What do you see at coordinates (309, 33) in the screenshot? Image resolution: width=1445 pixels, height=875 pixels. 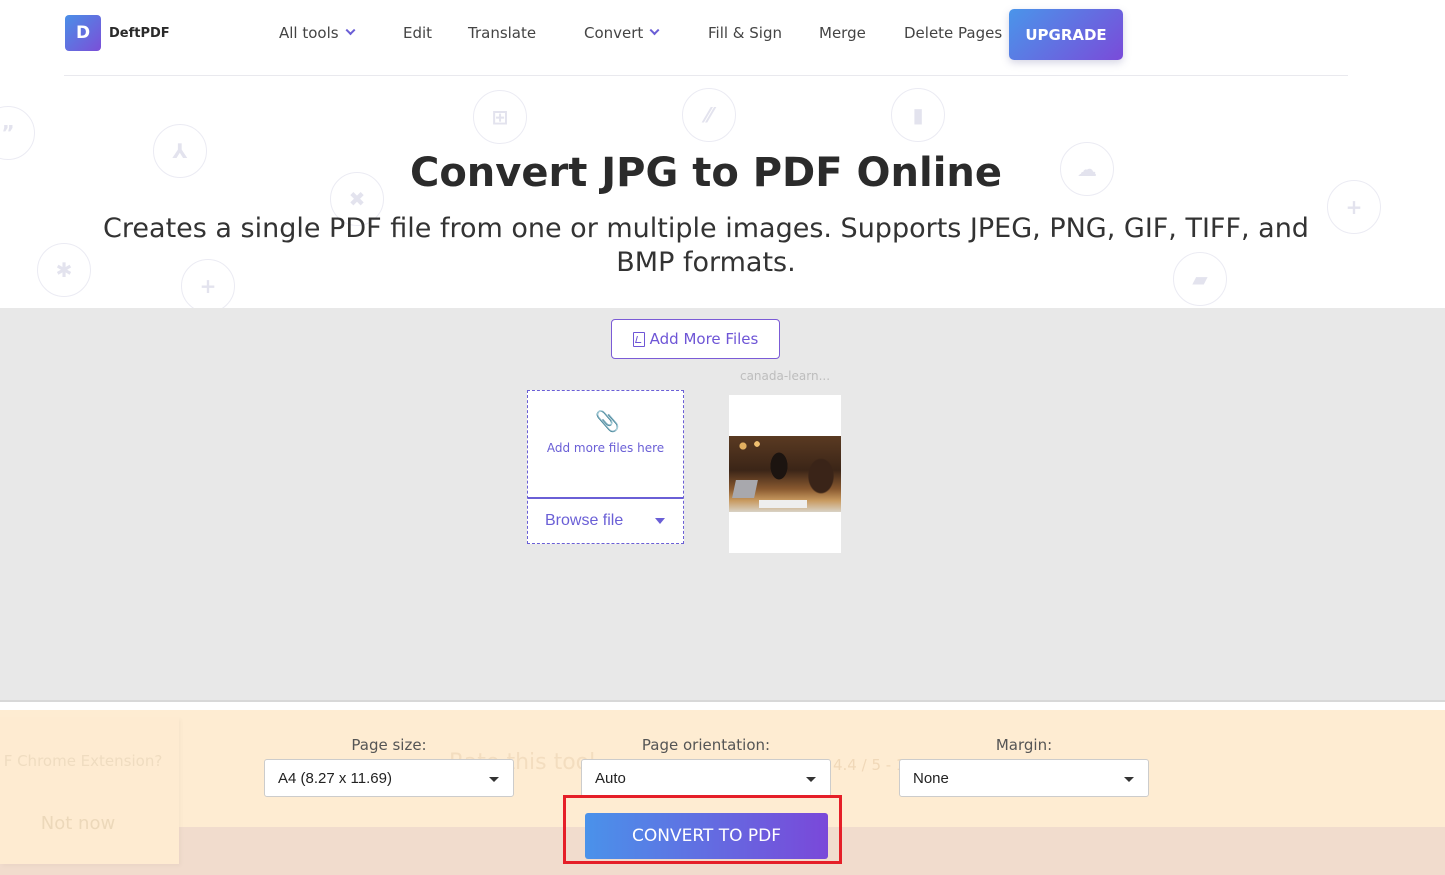 I see `nav-label: All tools` at bounding box center [309, 33].